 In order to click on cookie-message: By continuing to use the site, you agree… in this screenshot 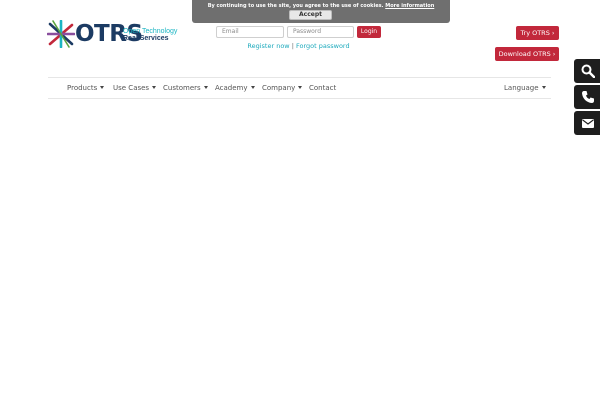, I will do `click(321, 6)`.